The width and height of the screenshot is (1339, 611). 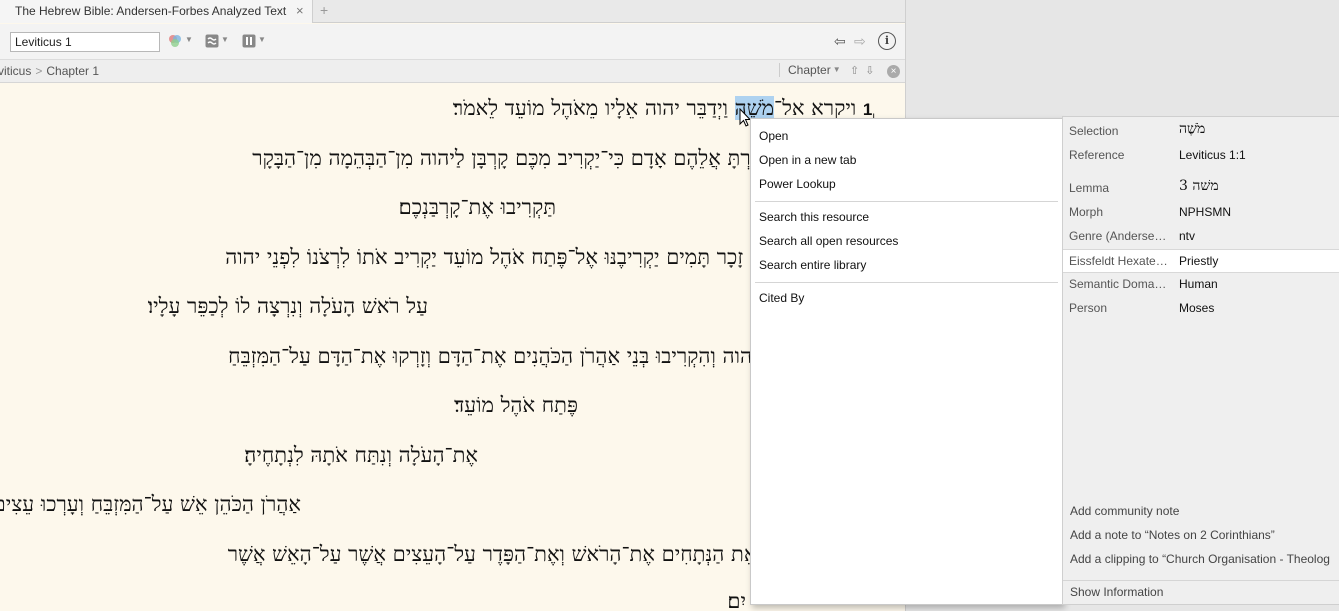 I want to click on add-community-note-link: Add community note, so click(x=1124, y=511).